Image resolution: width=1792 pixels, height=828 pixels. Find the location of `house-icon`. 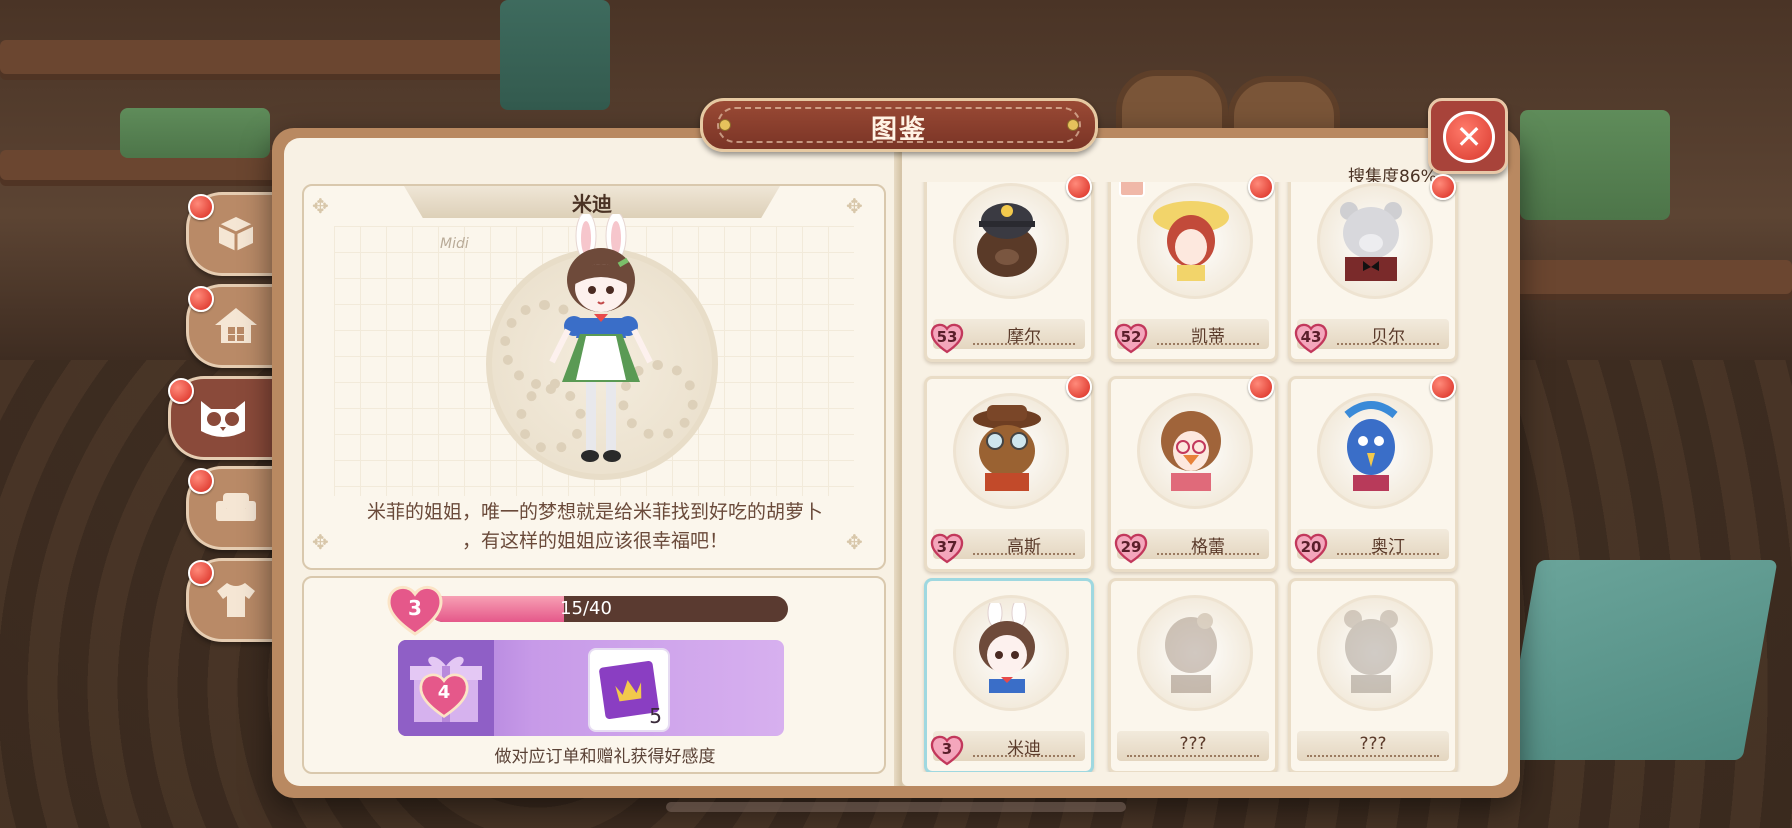

house-icon is located at coordinates (236, 325).